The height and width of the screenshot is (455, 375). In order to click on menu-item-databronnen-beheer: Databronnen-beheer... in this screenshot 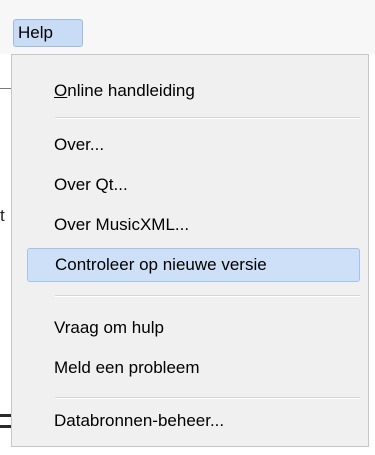, I will do `click(139, 421)`.